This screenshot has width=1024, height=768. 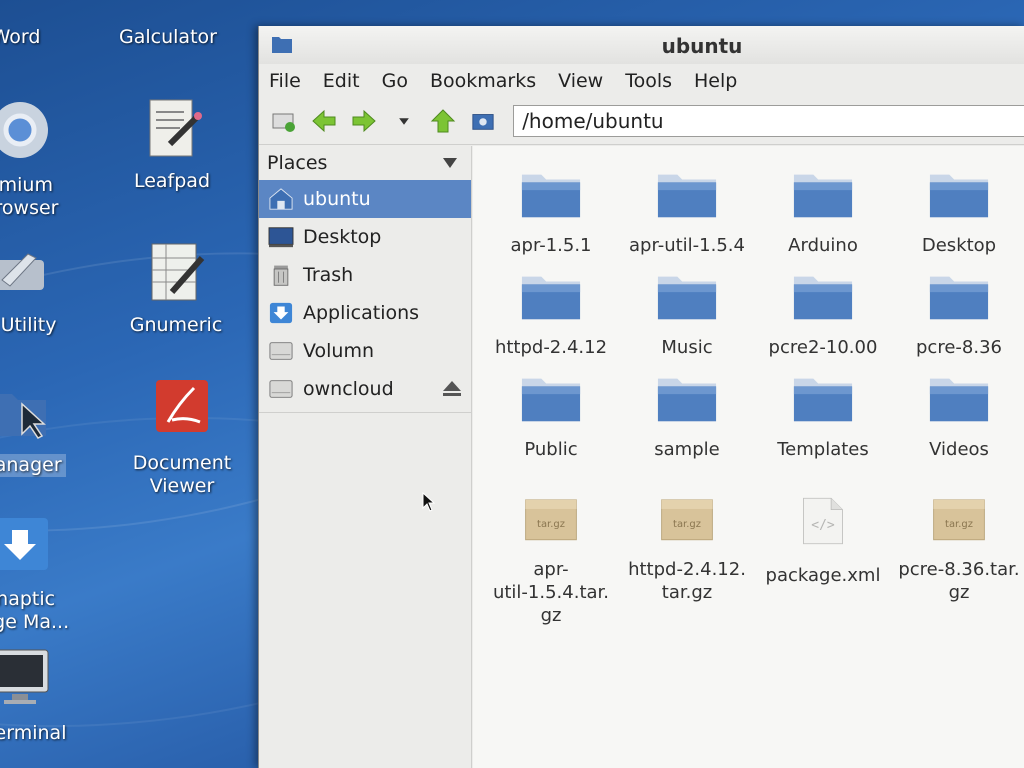 I want to click on file-item: tar.gz pcre-8.36.tar. gz, so click(x=957, y=548).